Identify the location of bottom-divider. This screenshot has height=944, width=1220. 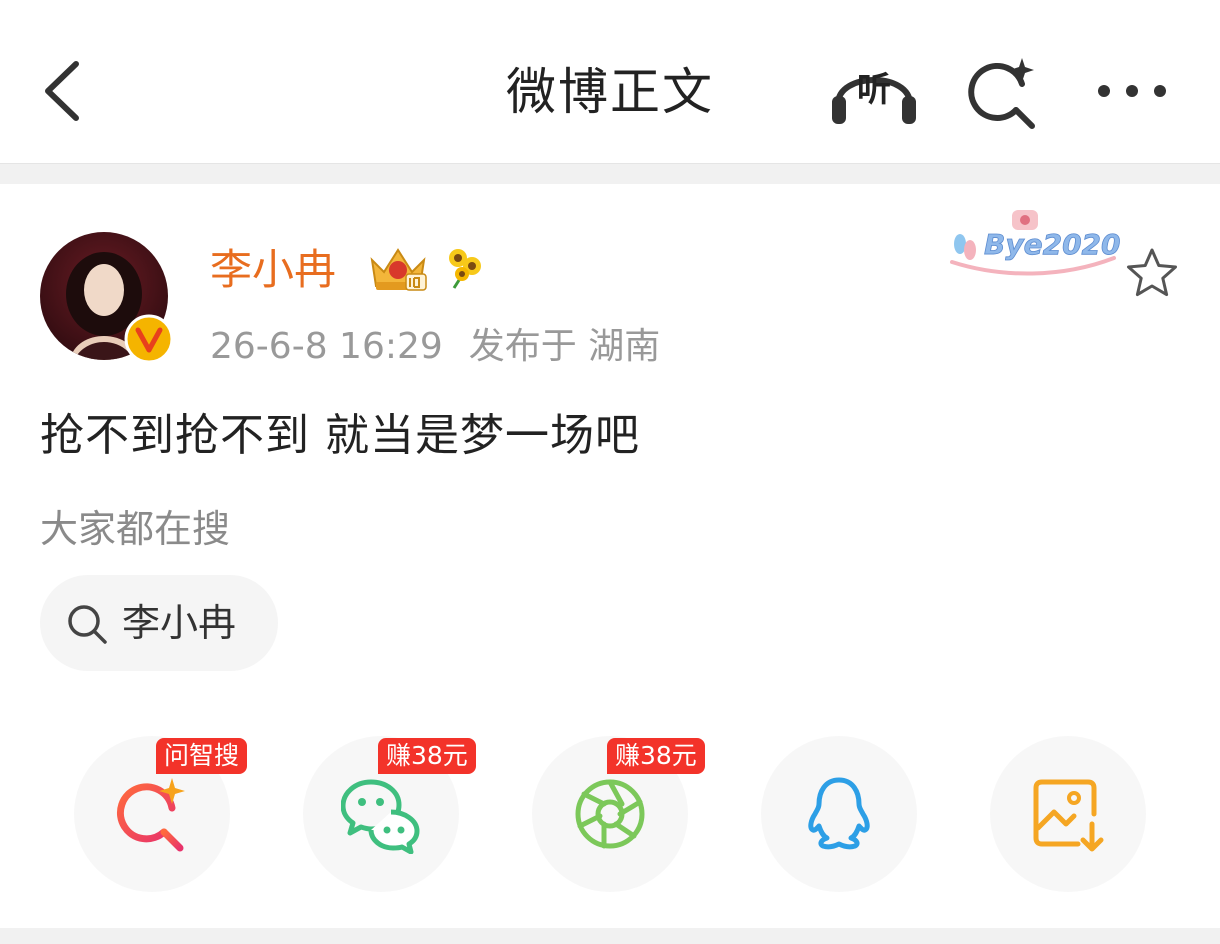
(610, 936).